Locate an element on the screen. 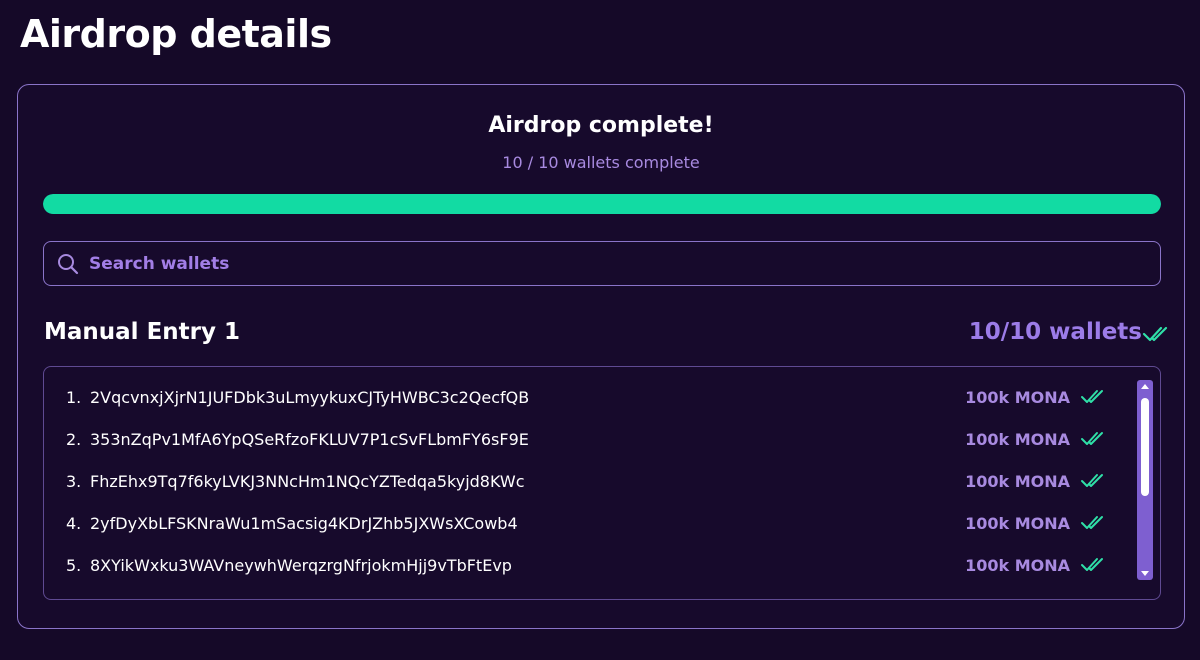 This screenshot has width=1200, height=660. wallet-index: 4. is located at coordinates (74, 523).